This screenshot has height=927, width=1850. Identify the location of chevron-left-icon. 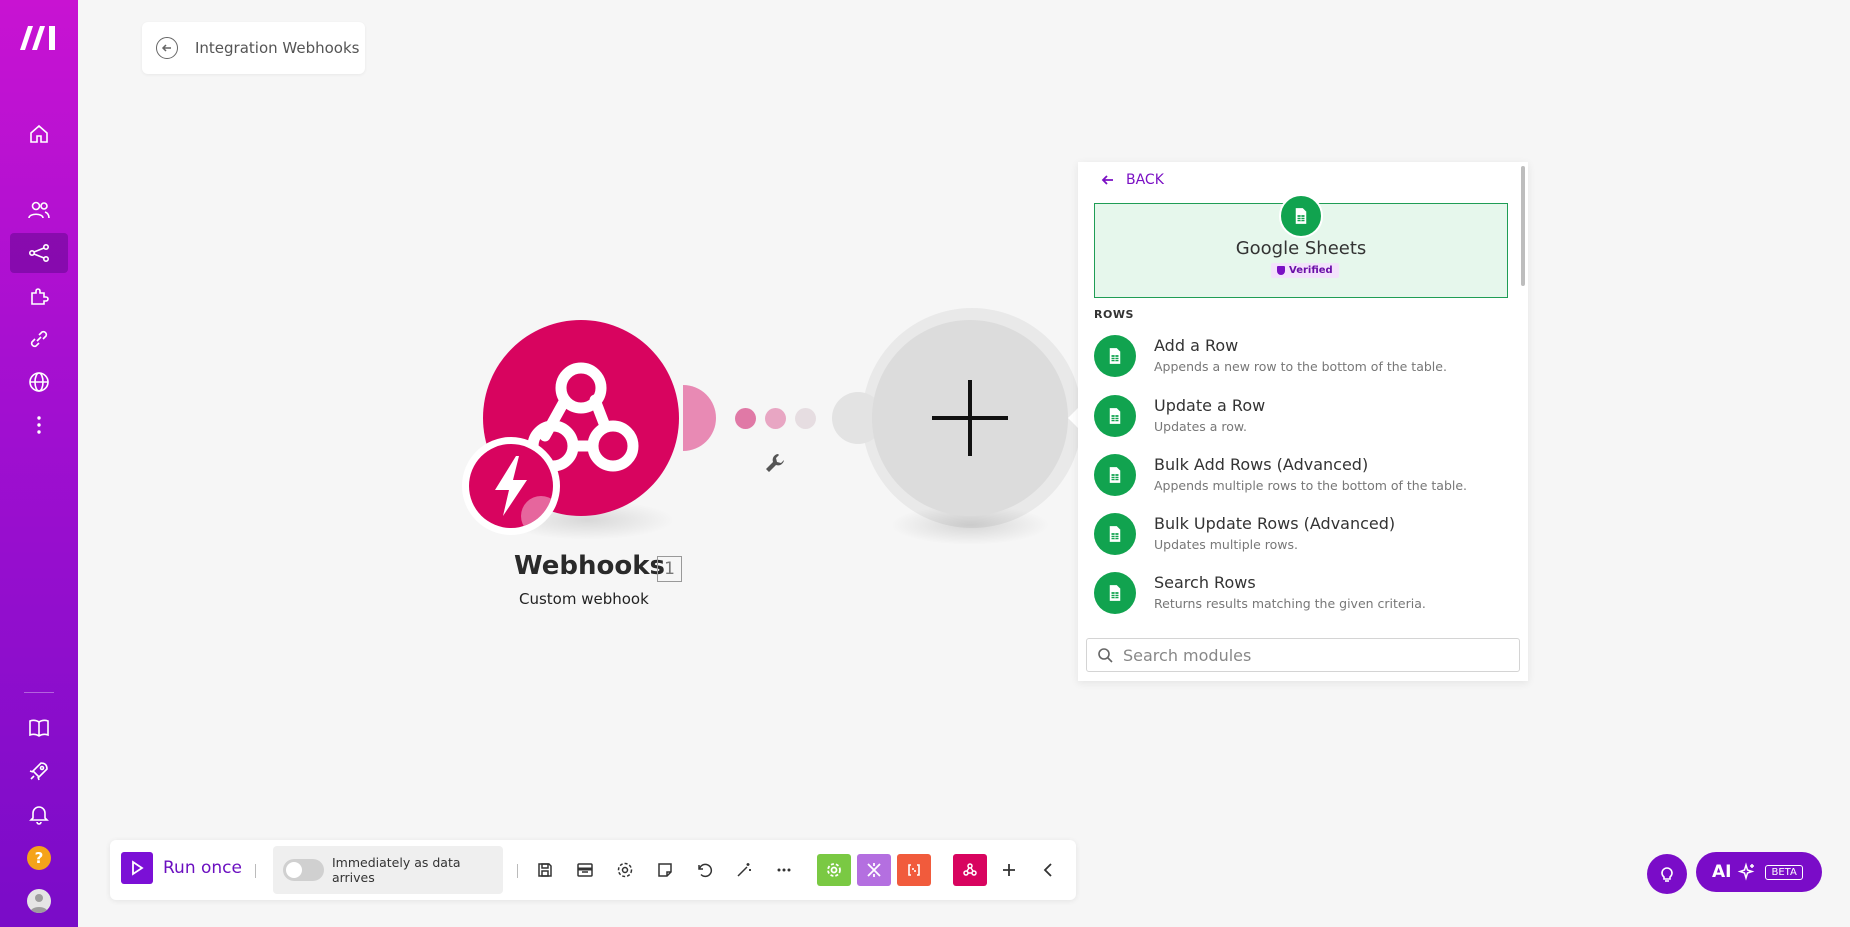
(1047, 870).